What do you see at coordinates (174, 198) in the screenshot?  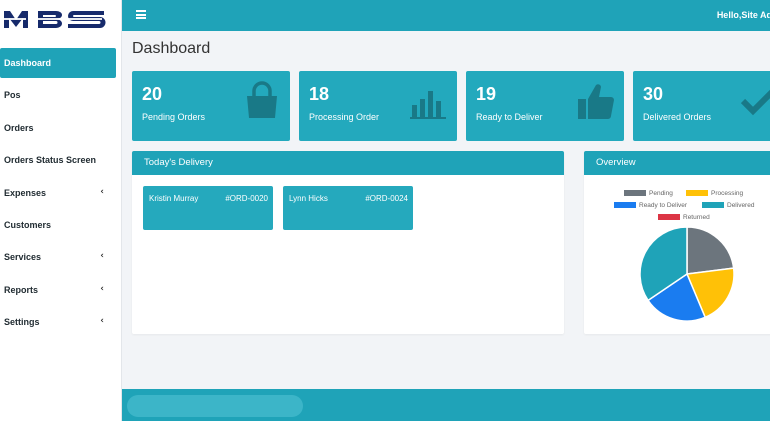 I see `customer-name: Kristin Murray` at bounding box center [174, 198].